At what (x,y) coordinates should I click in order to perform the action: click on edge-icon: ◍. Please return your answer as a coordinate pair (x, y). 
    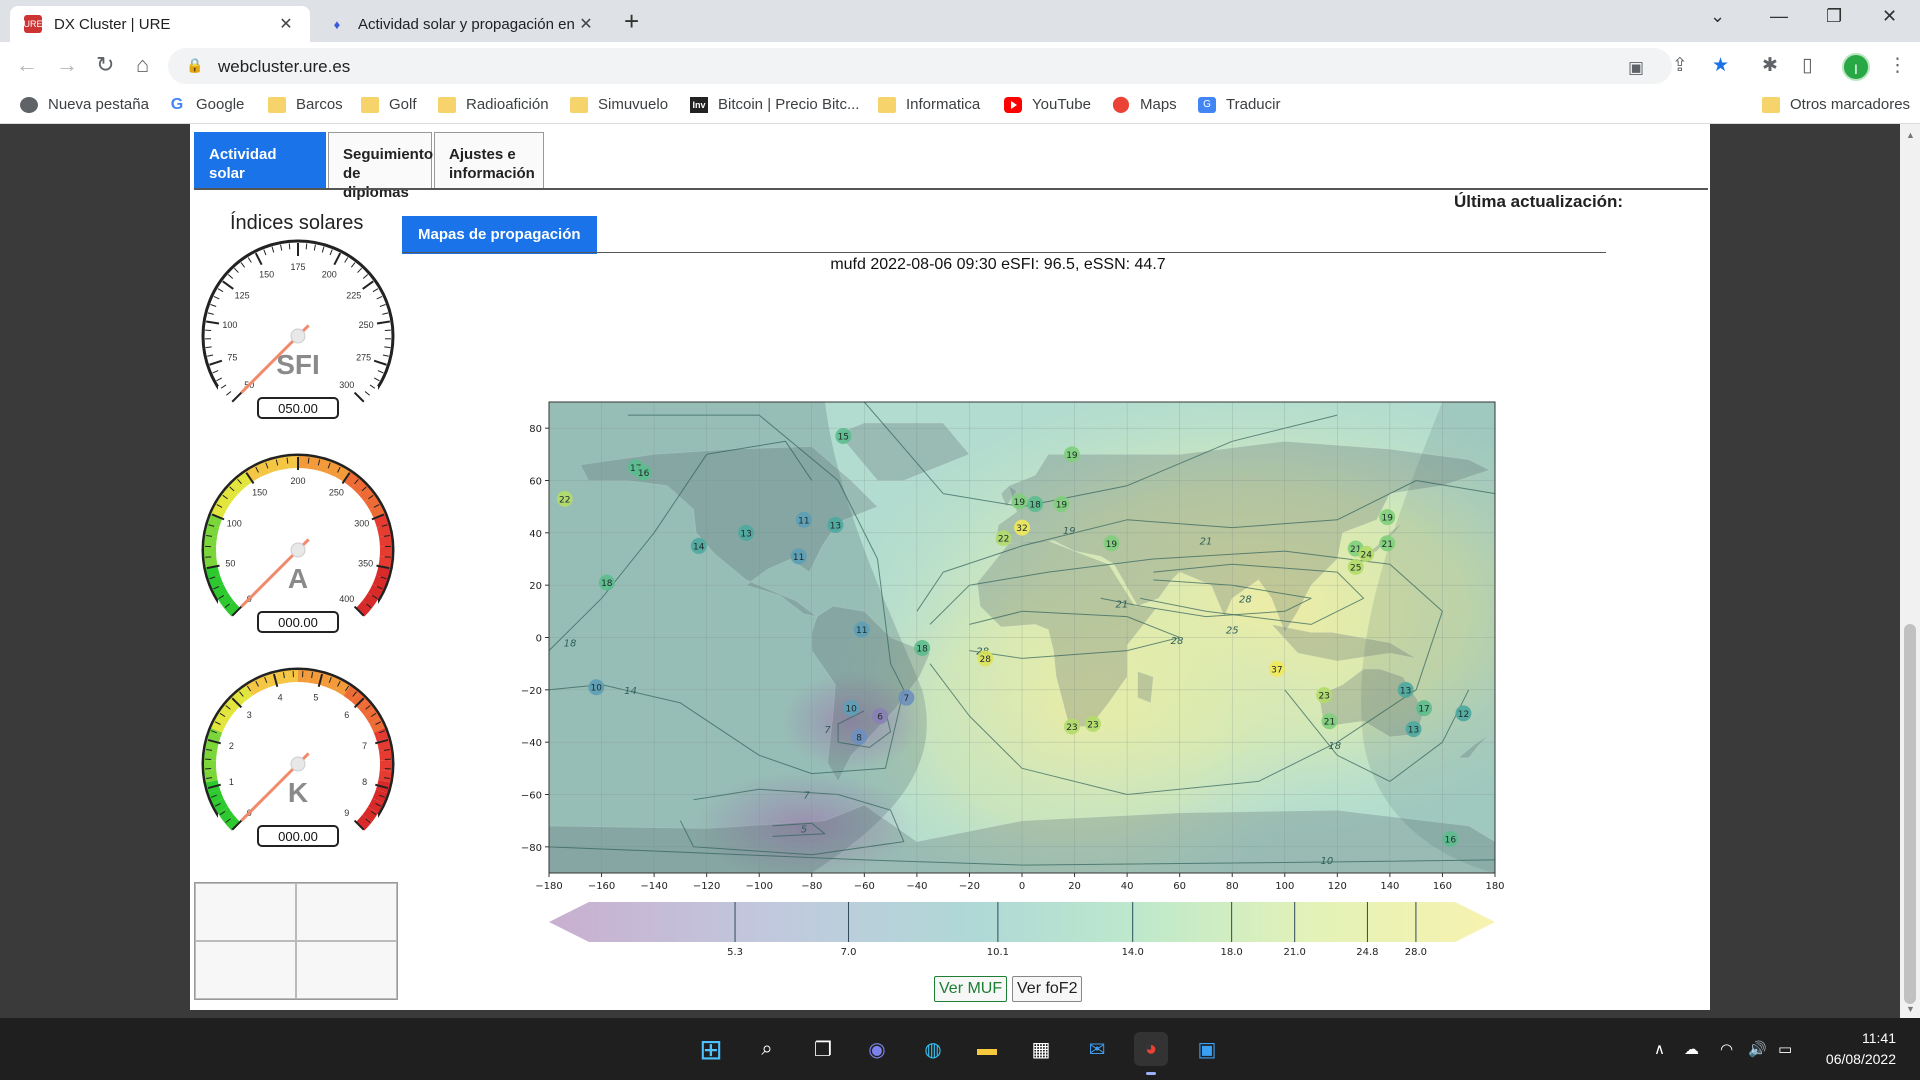
    Looking at the image, I should click on (933, 1049).